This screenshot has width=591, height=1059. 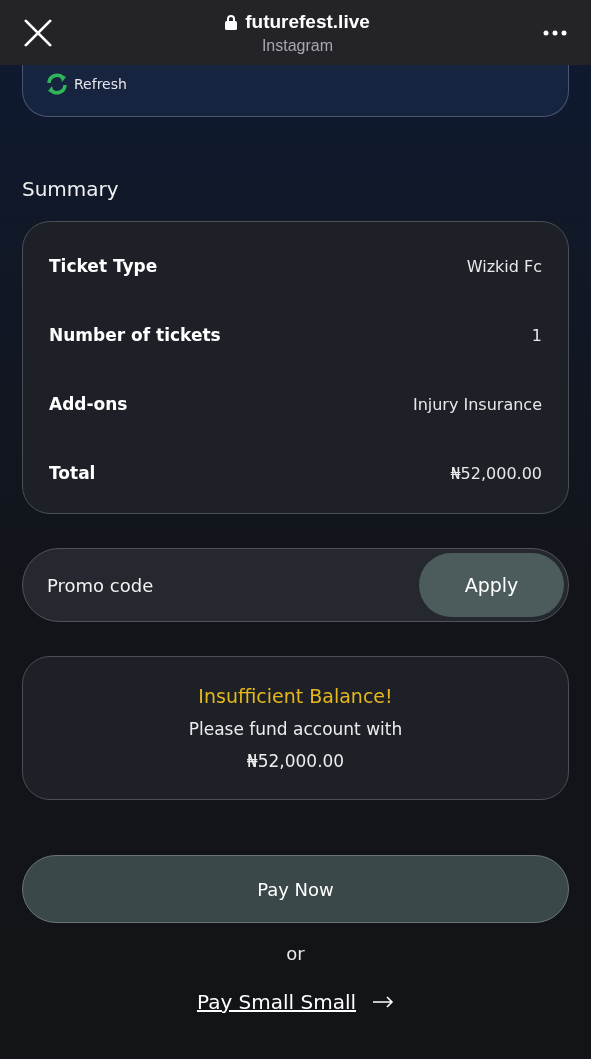 What do you see at coordinates (295, 953) in the screenshot?
I see `or-text: or` at bounding box center [295, 953].